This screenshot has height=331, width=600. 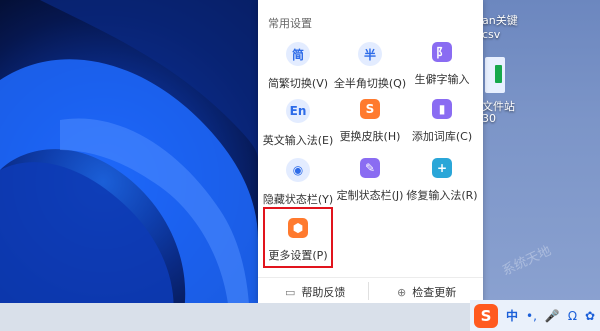 What do you see at coordinates (298, 83) in the screenshot?
I see `menu-item-label: 简繁切换(V)` at bounding box center [298, 83].